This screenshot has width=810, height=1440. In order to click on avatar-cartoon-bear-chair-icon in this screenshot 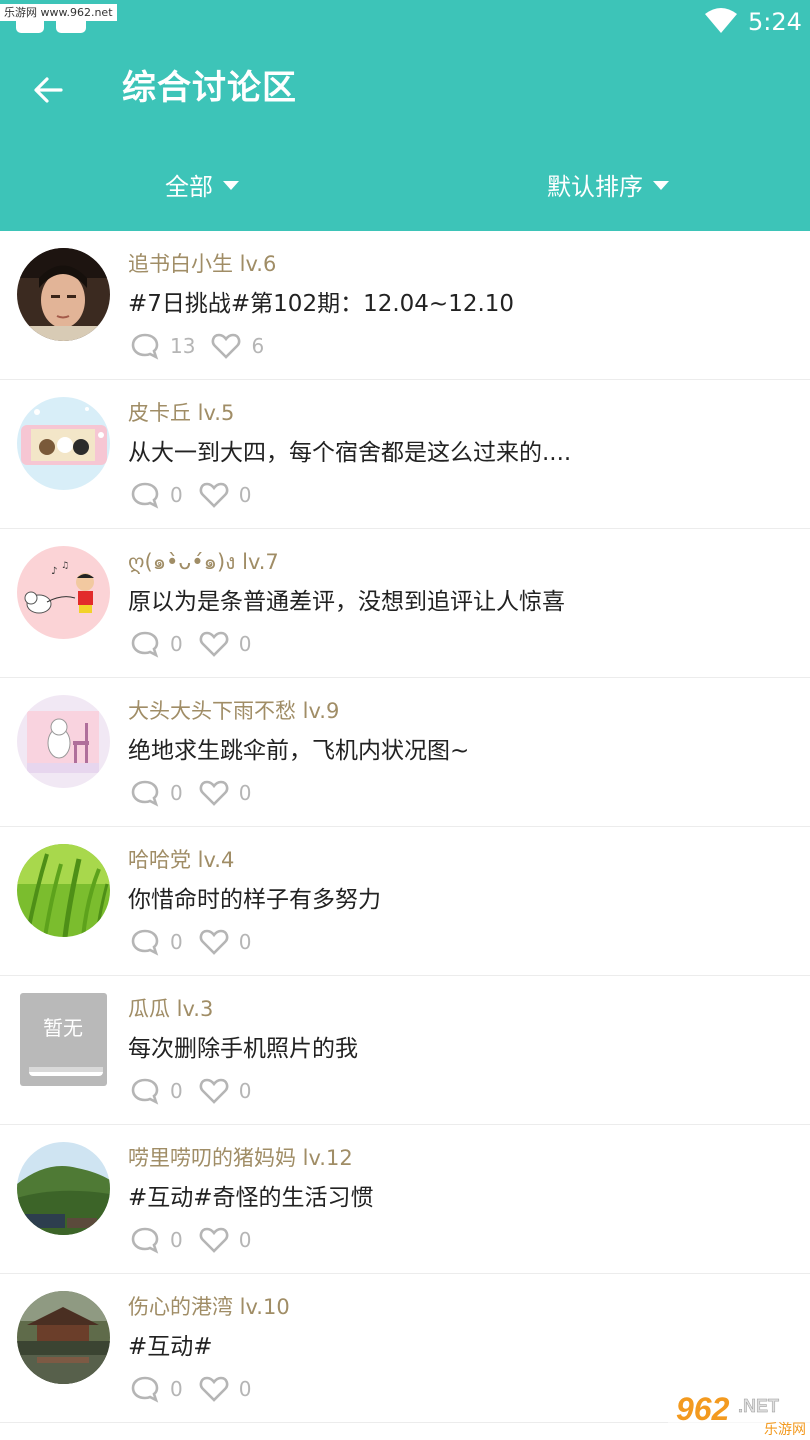, I will do `click(63, 741)`.